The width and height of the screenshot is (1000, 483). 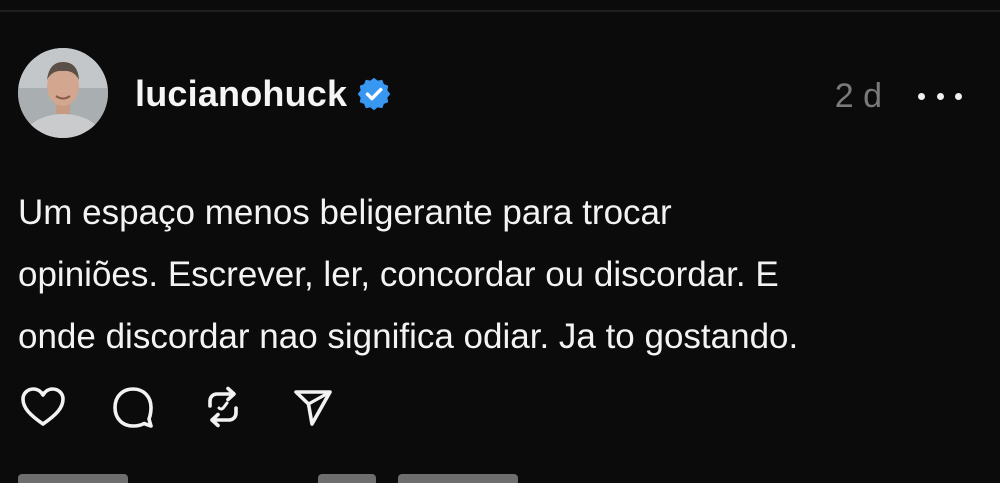 I want to click on repost-button, so click(x=223, y=407).